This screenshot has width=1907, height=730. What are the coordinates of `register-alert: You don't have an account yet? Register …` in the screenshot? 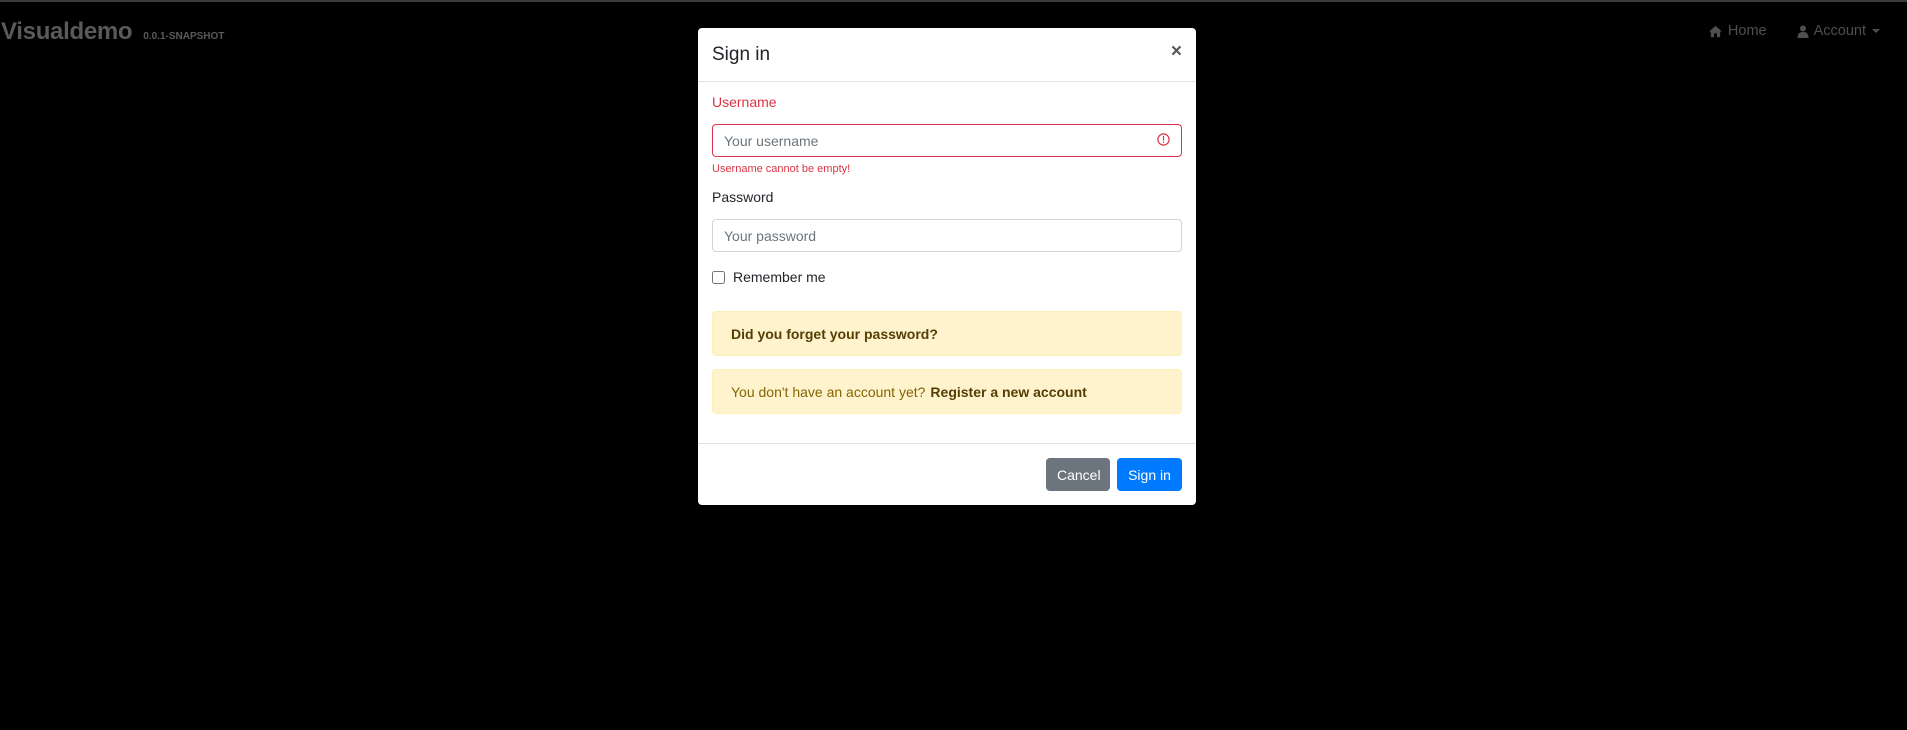 It's located at (947, 391).